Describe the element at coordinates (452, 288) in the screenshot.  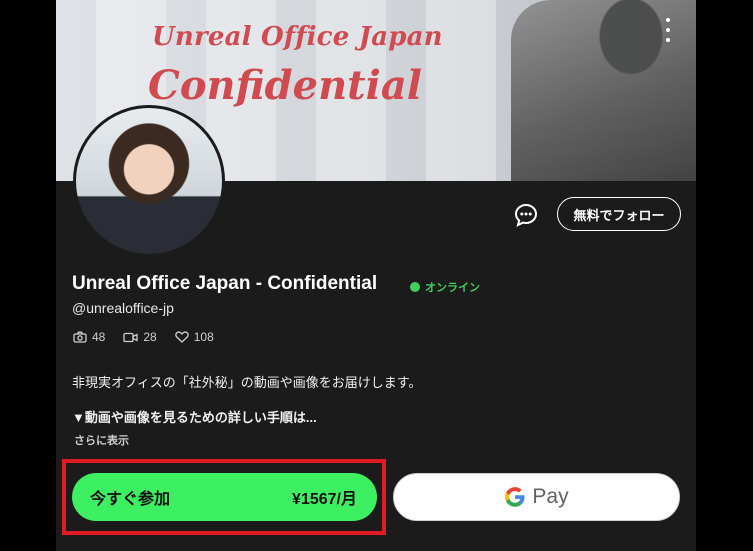
I see `online-status-label: オンライン` at that location.